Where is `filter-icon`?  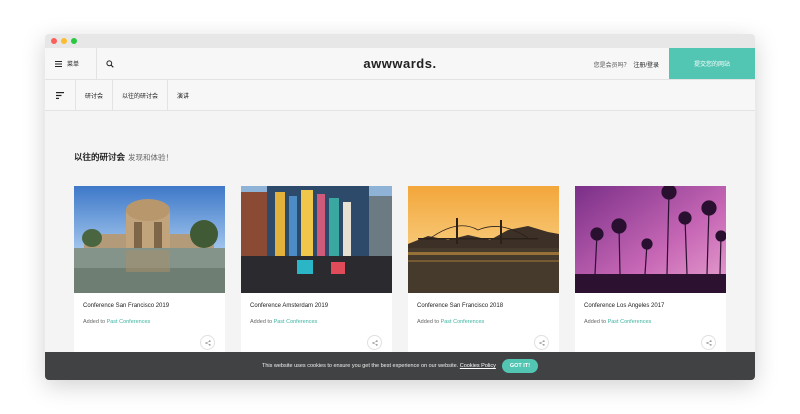
filter-icon is located at coordinates (60, 95).